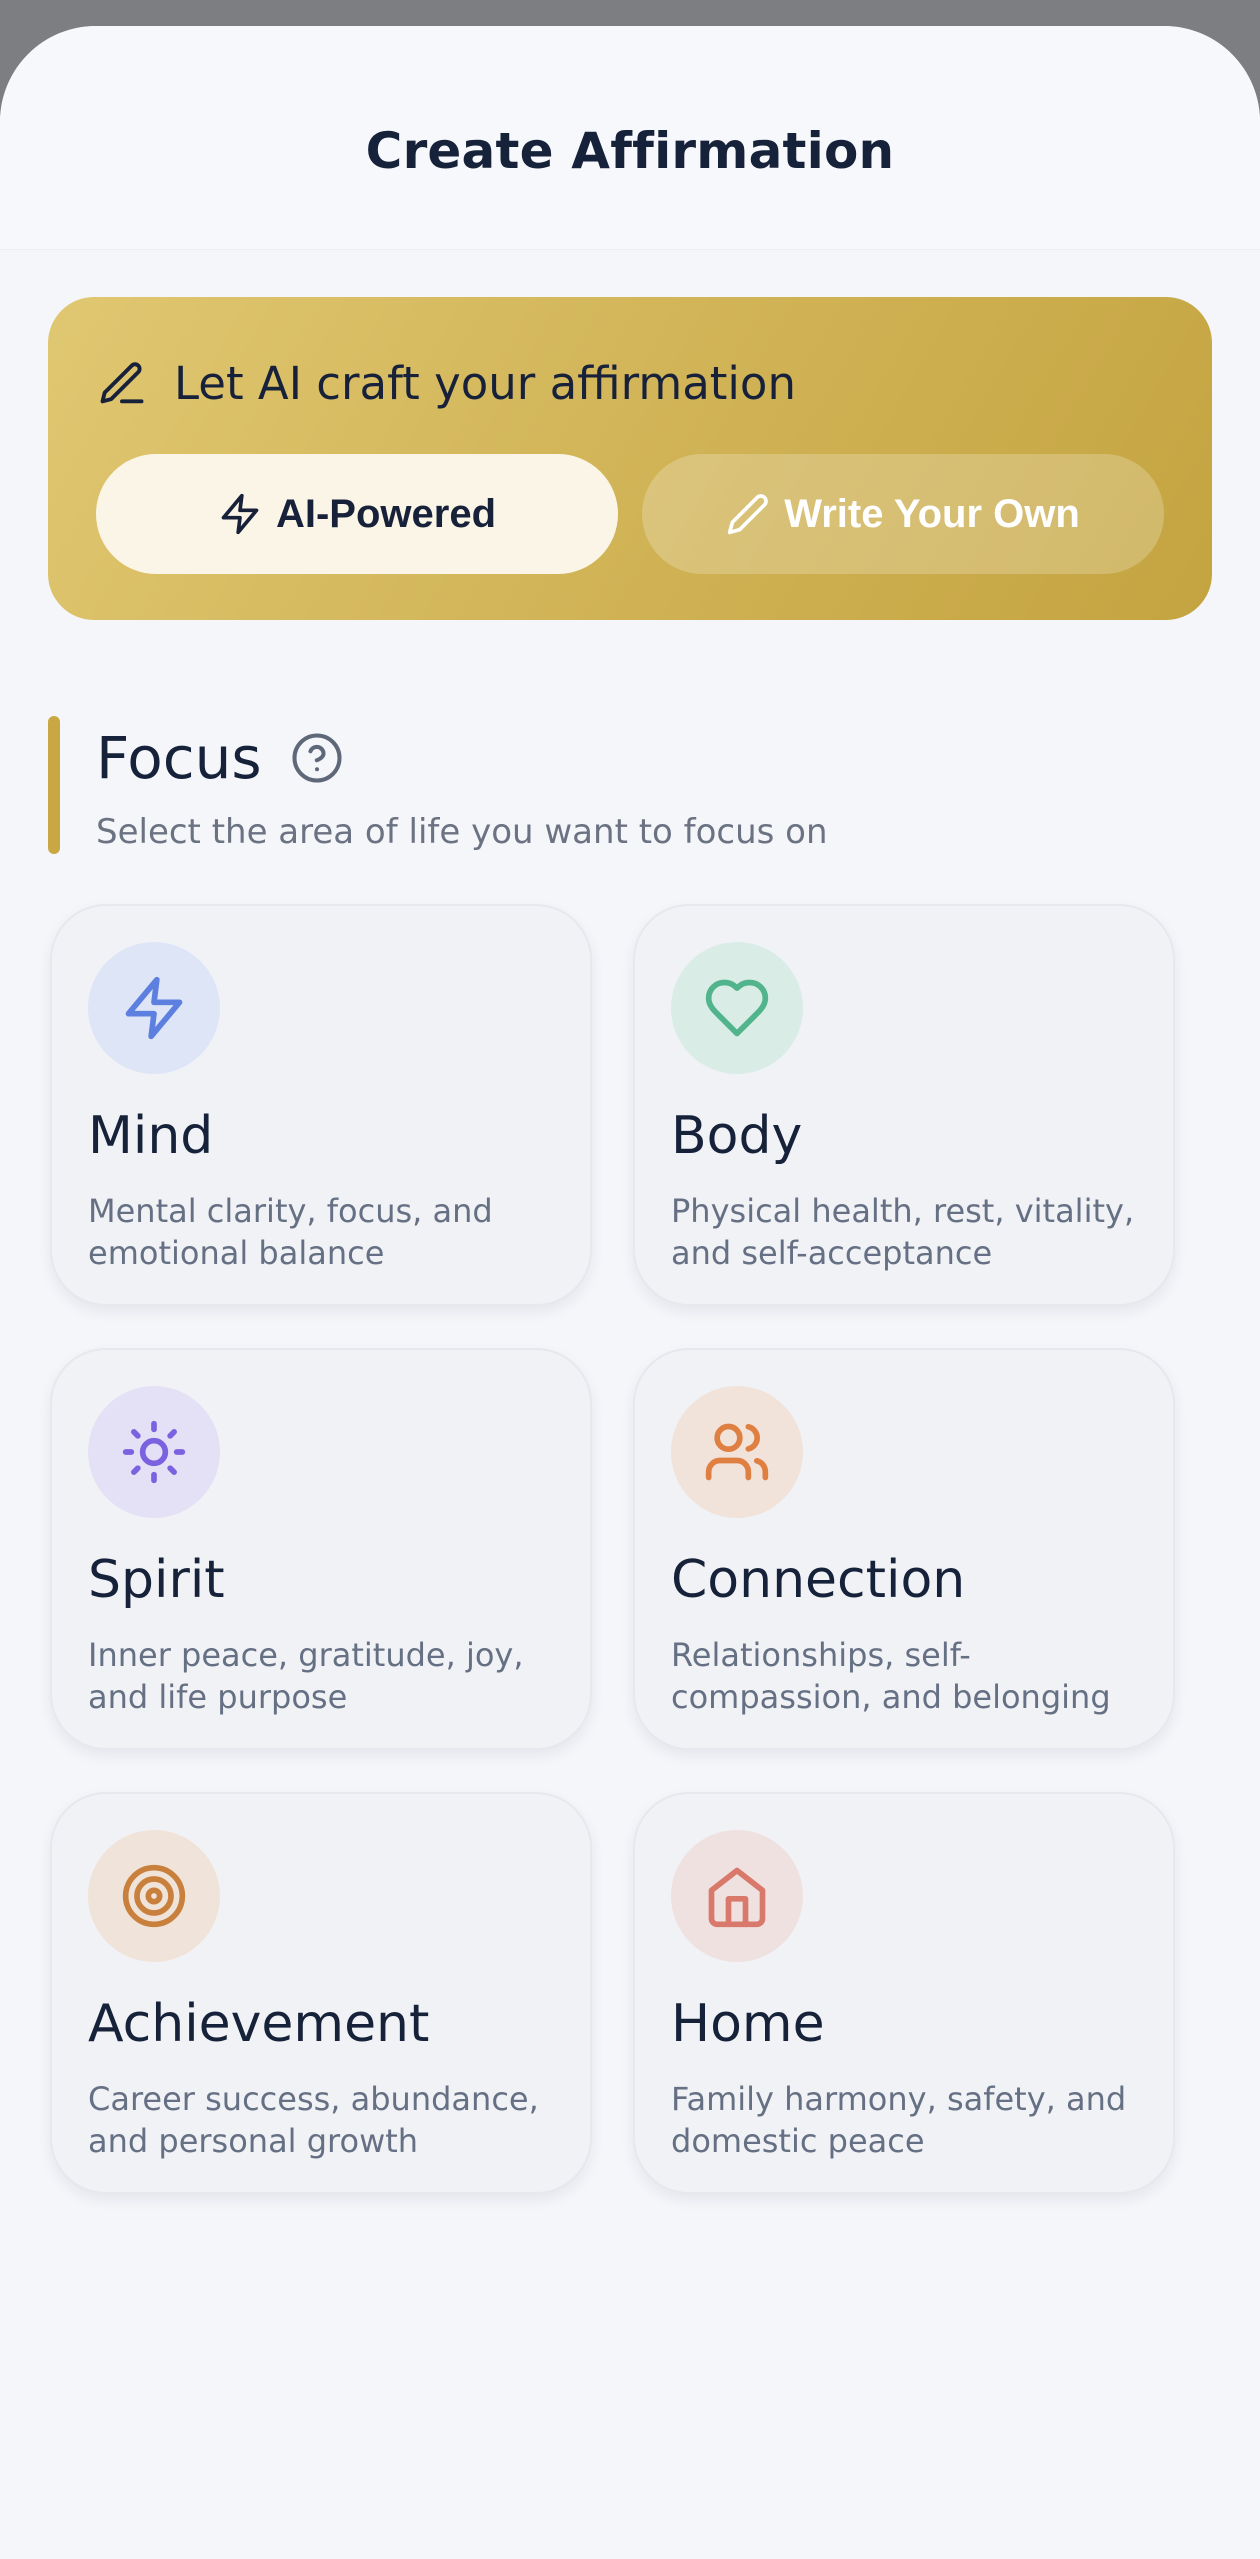 The height and width of the screenshot is (2559, 1260). I want to click on card-title: Home, so click(748, 2024).